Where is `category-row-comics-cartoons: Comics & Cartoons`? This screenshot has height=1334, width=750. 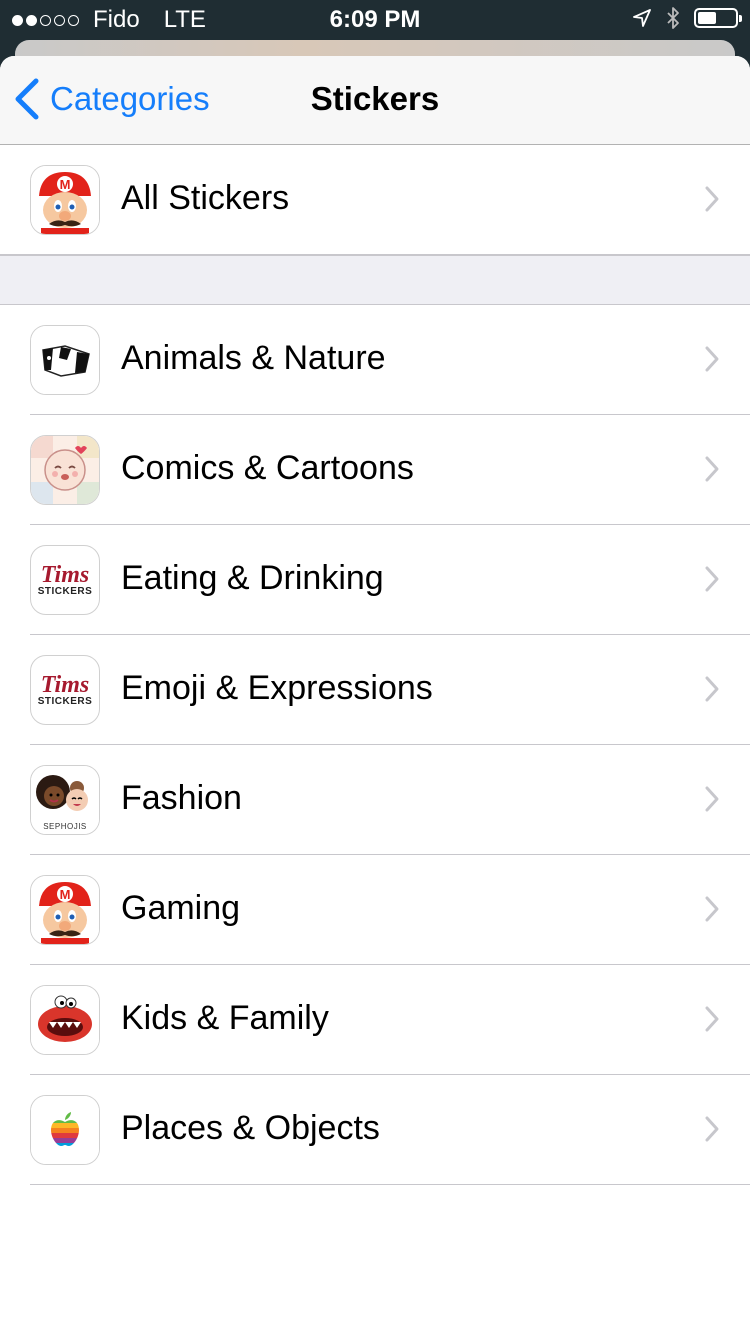 category-row-comics-cartoons: Comics & Cartoons is located at coordinates (375, 470).